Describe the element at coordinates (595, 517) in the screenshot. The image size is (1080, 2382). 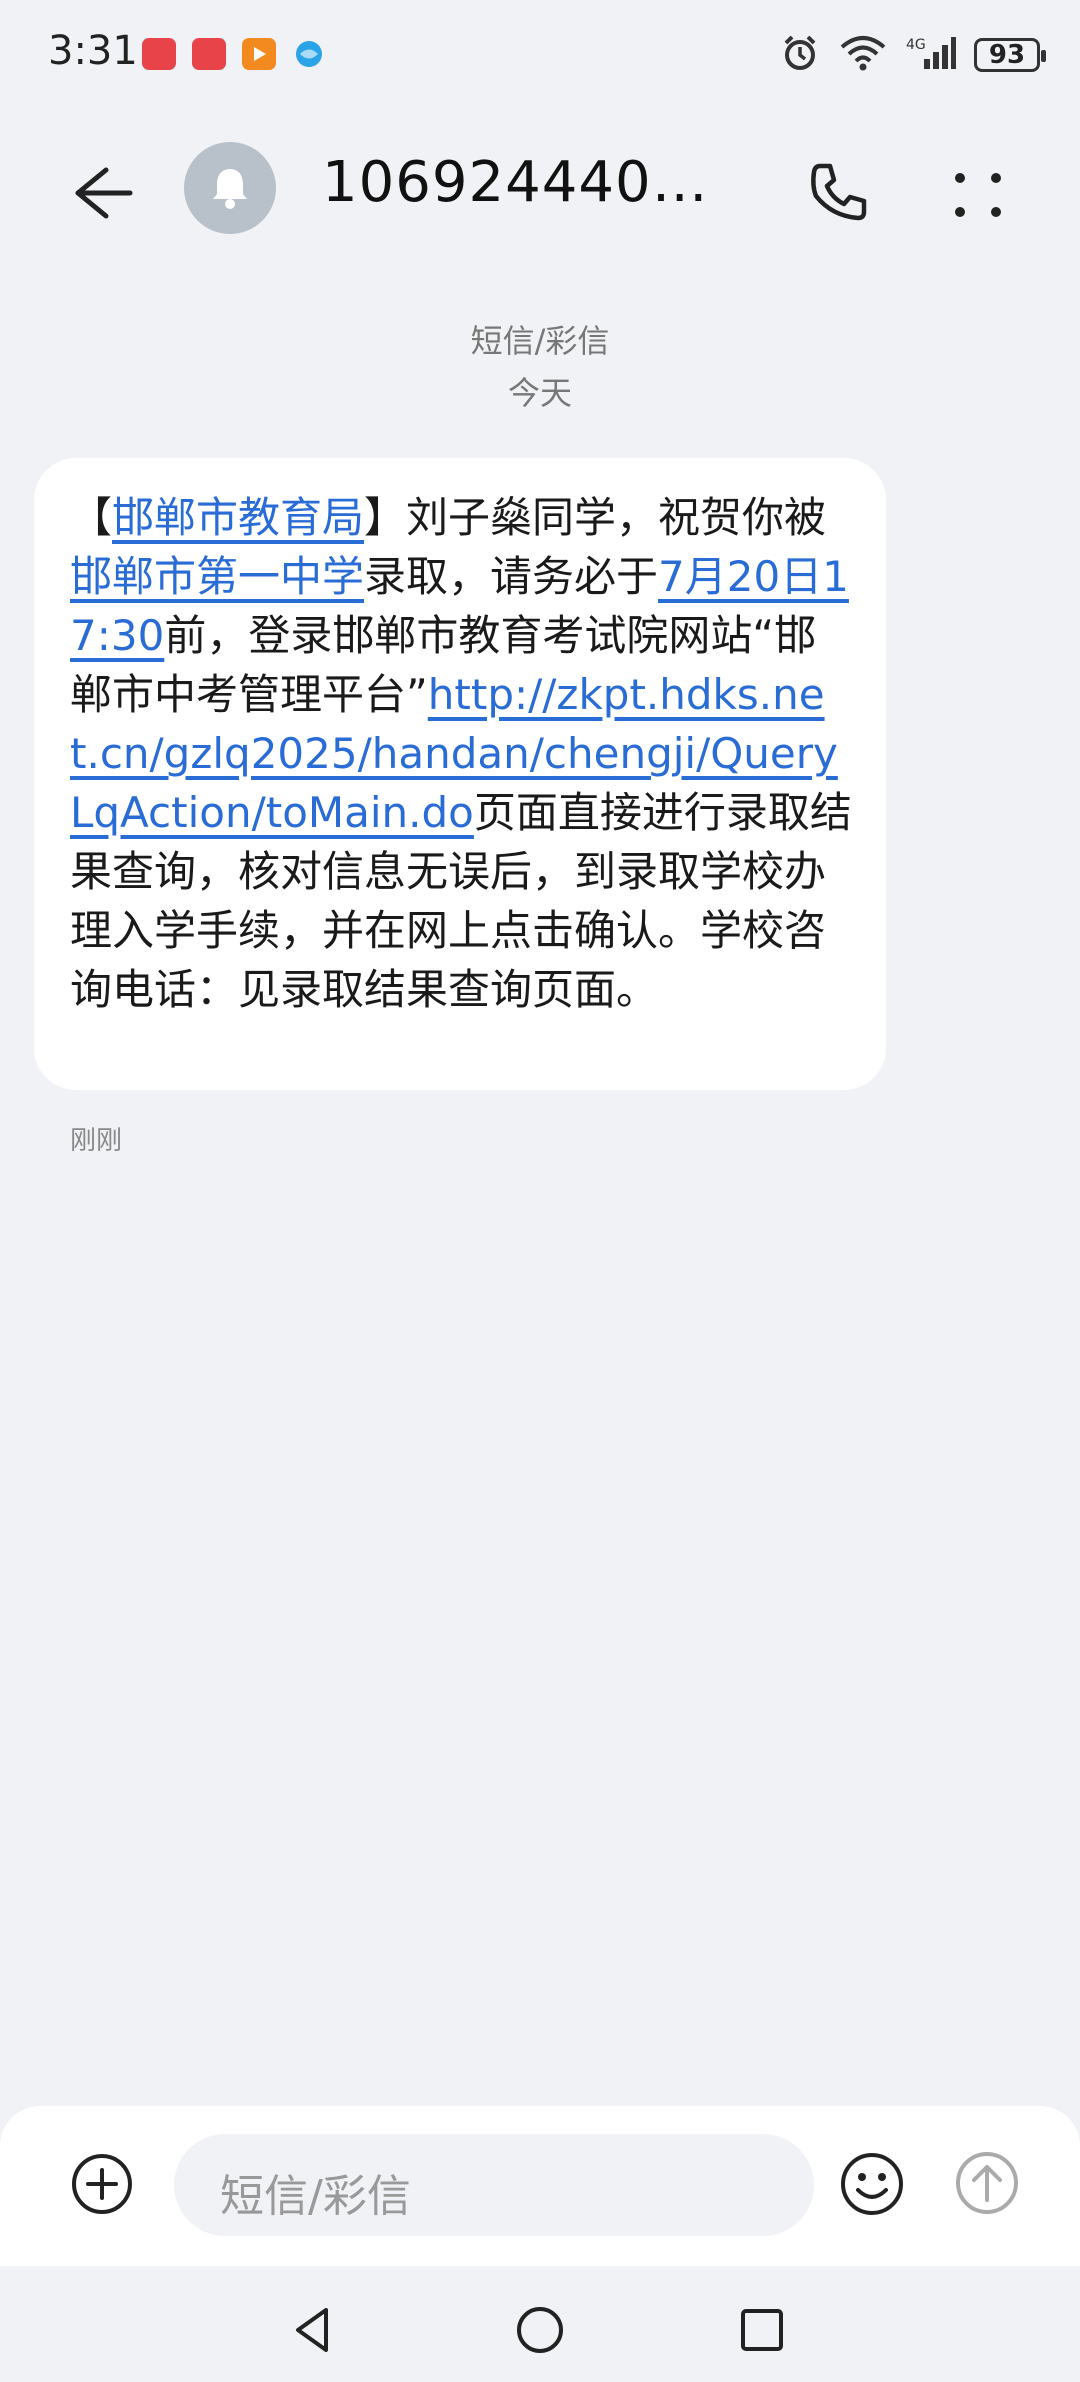
I see `message-text-segment: 】刘子燊同学，祝贺你被` at that location.